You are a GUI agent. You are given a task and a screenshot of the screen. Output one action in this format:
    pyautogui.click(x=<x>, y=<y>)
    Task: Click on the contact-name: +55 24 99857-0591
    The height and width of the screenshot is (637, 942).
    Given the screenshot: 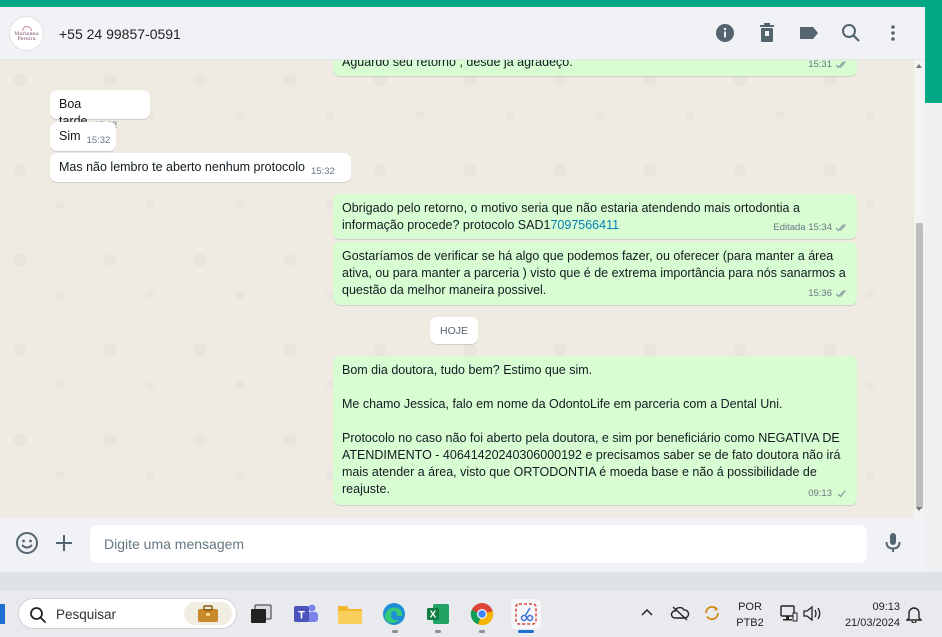 What is the action you would take?
    pyautogui.click(x=120, y=34)
    